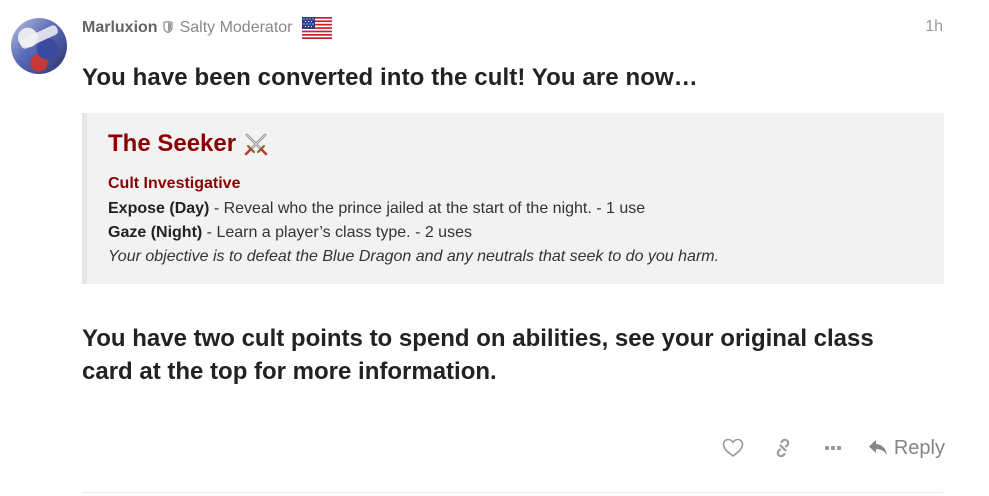  What do you see at coordinates (174, 183) in the screenshot?
I see `role-type: Cult Investigative` at bounding box center [174, 183].